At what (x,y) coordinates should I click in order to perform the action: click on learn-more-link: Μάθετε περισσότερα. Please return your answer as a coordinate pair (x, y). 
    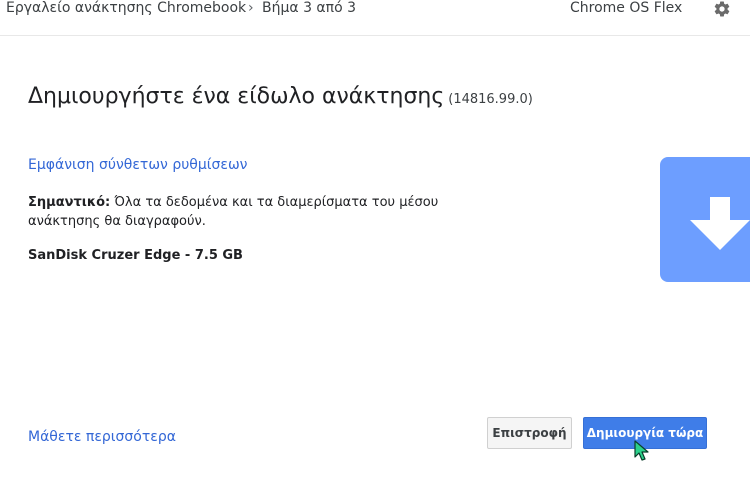
    Looking at the image, I should click on (102, 437).